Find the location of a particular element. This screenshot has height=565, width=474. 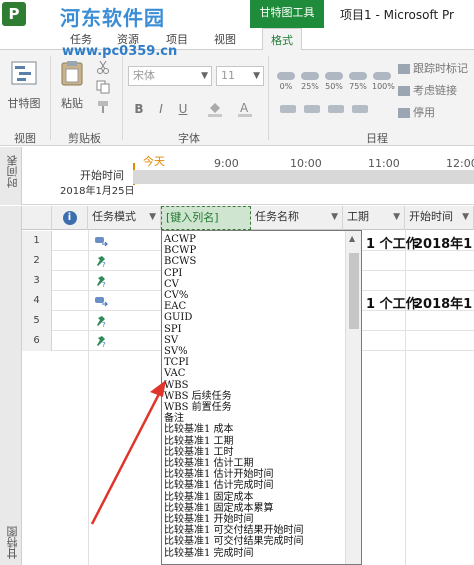

dropdown-option: TCPI is located at coordinates (176, 363).